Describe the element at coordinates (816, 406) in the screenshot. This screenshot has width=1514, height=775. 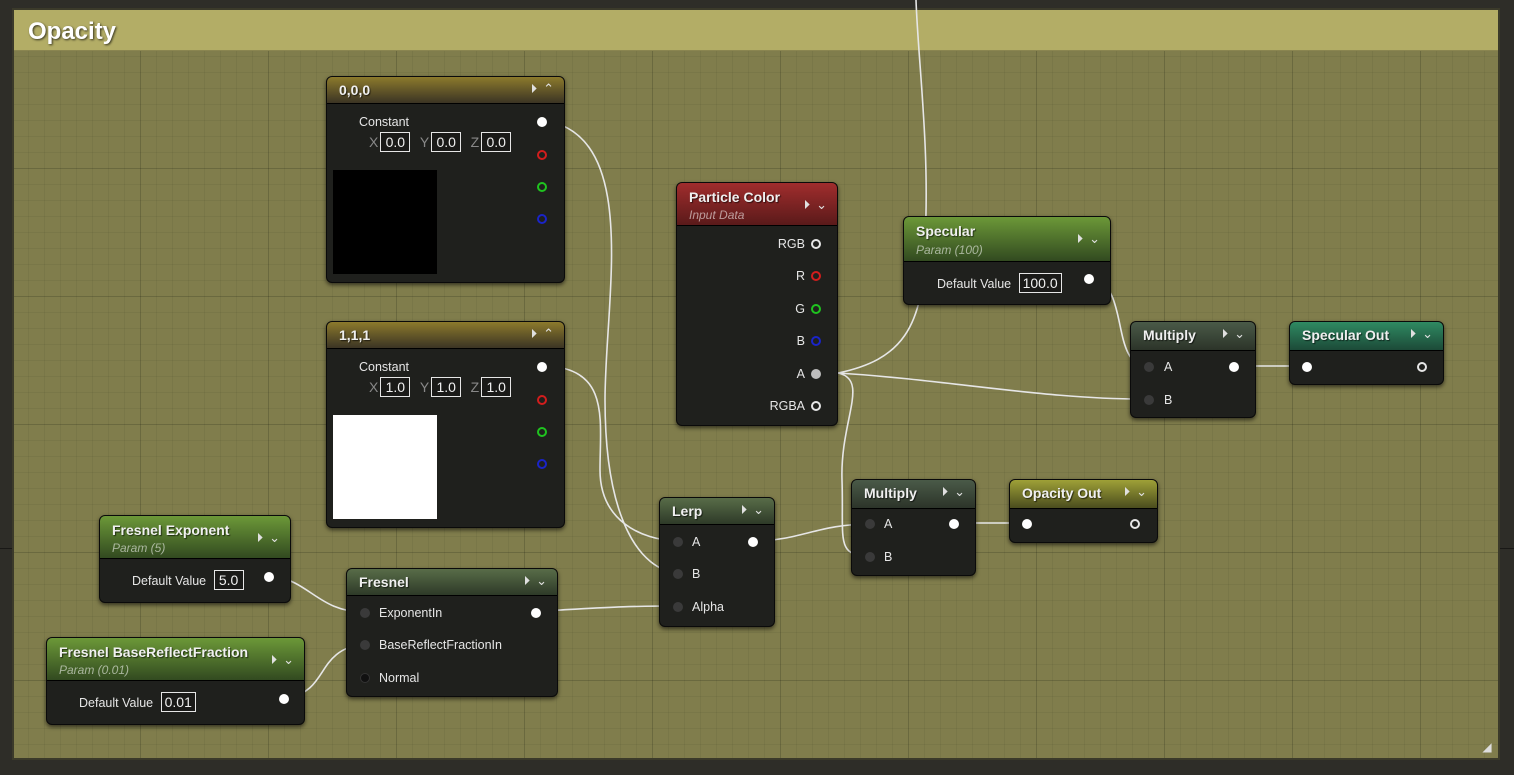
I see `output-pin-rgba` at that location.